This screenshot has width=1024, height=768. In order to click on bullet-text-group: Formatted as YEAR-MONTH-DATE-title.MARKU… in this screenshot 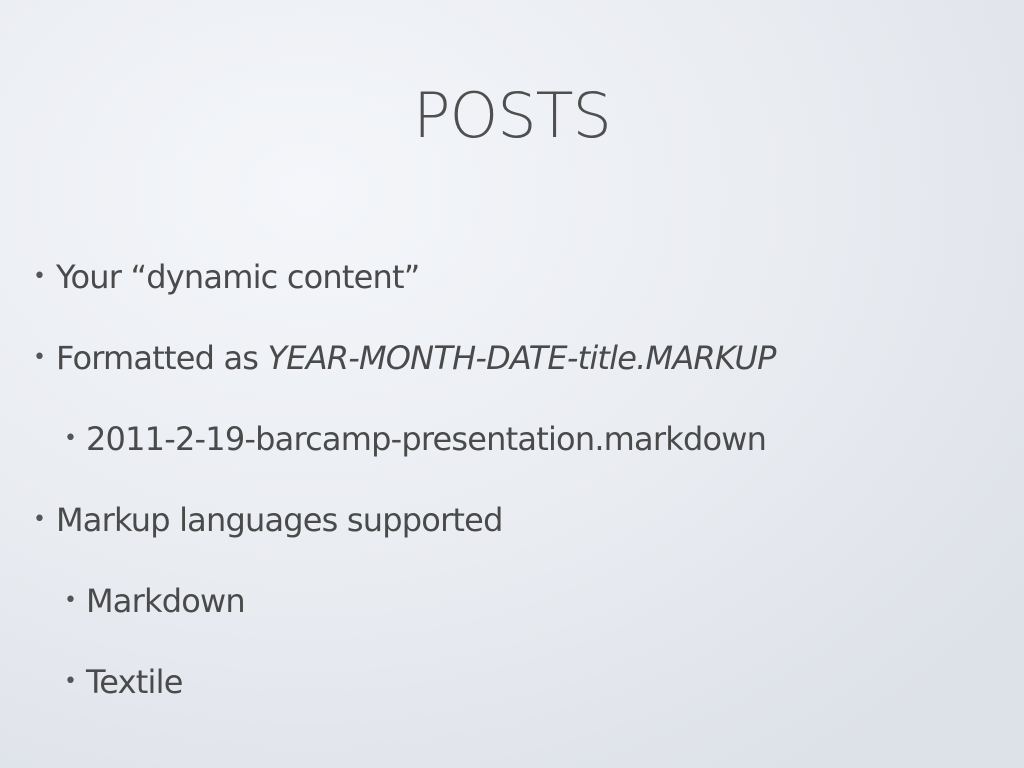, I will do `click(416, 358)`.